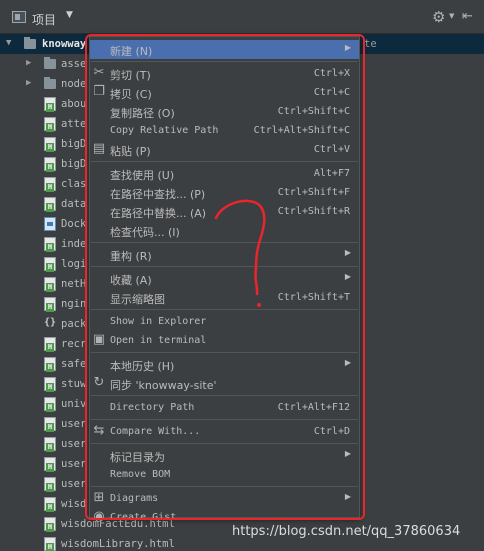  What do you see at coordinates (224, 211) in the screenshot?
I see `menu-item: 在路径中替换... (A) Ctrl+Shift+R` at bounding box center [224, 211].